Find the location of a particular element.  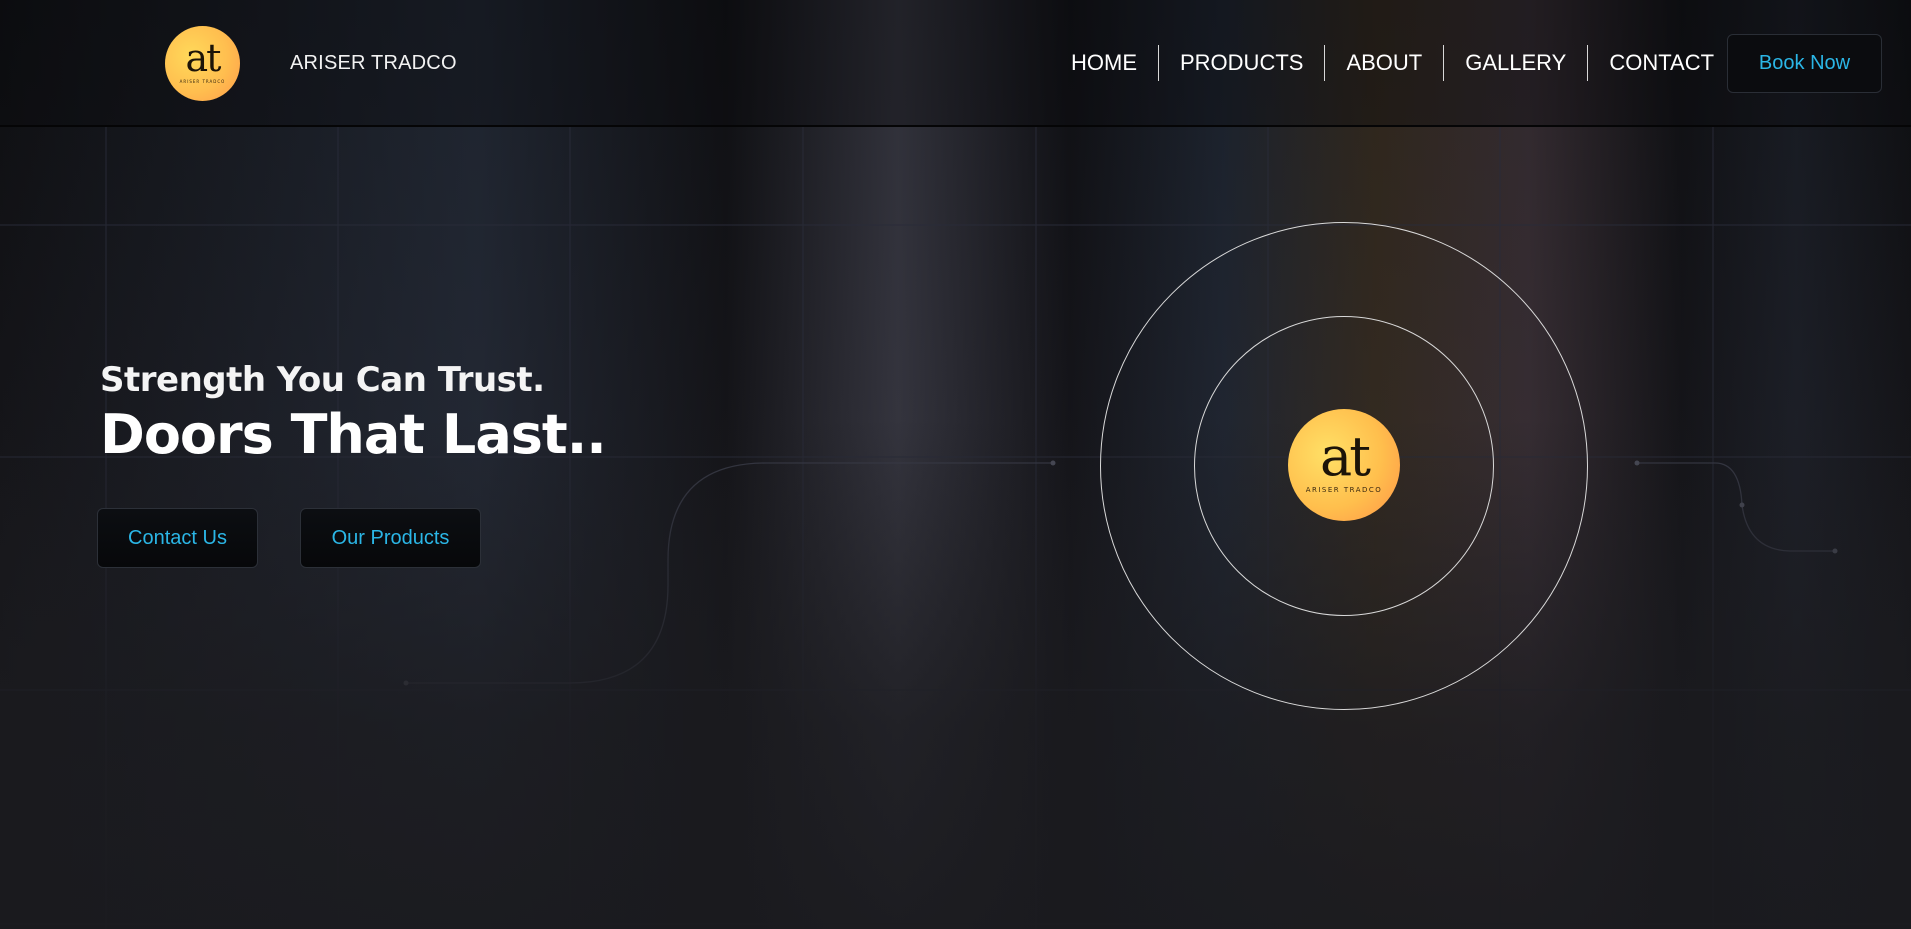

nav-contact: CONTACT is located at coordinates (1662, 63).